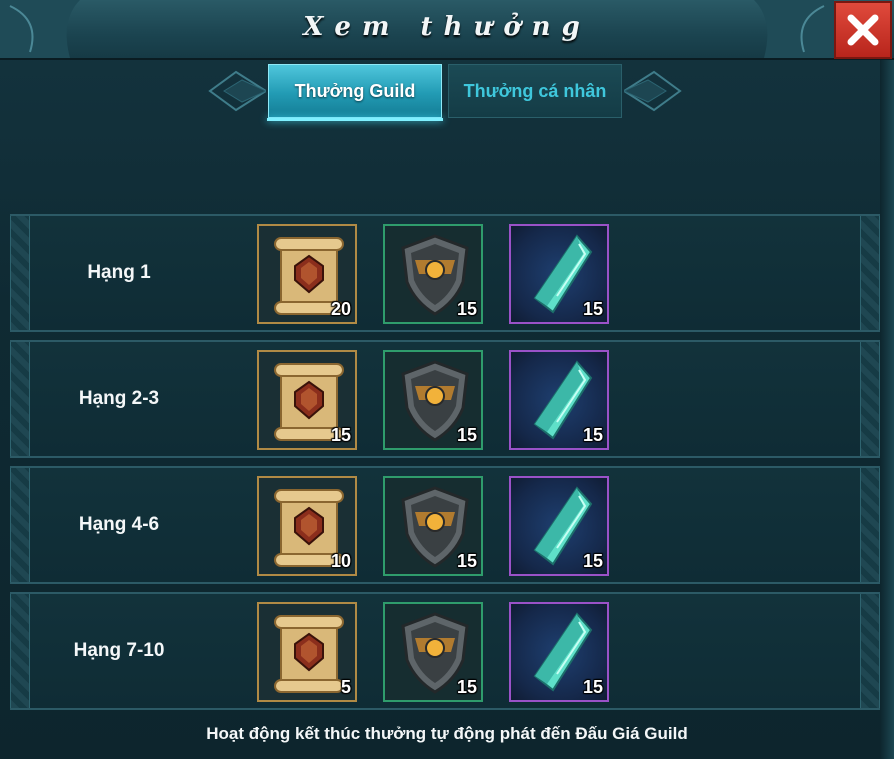 The image size is (894, 759). I want to click on tab-bar: Thưởng Guild Thưởng cá nhân, so click(445, 92).